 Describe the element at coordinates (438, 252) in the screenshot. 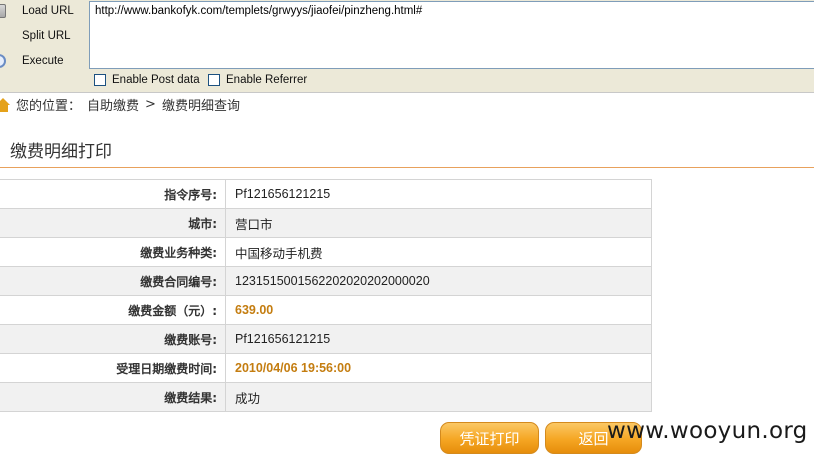

I see `field-value: 中国移动手机费` at that location.